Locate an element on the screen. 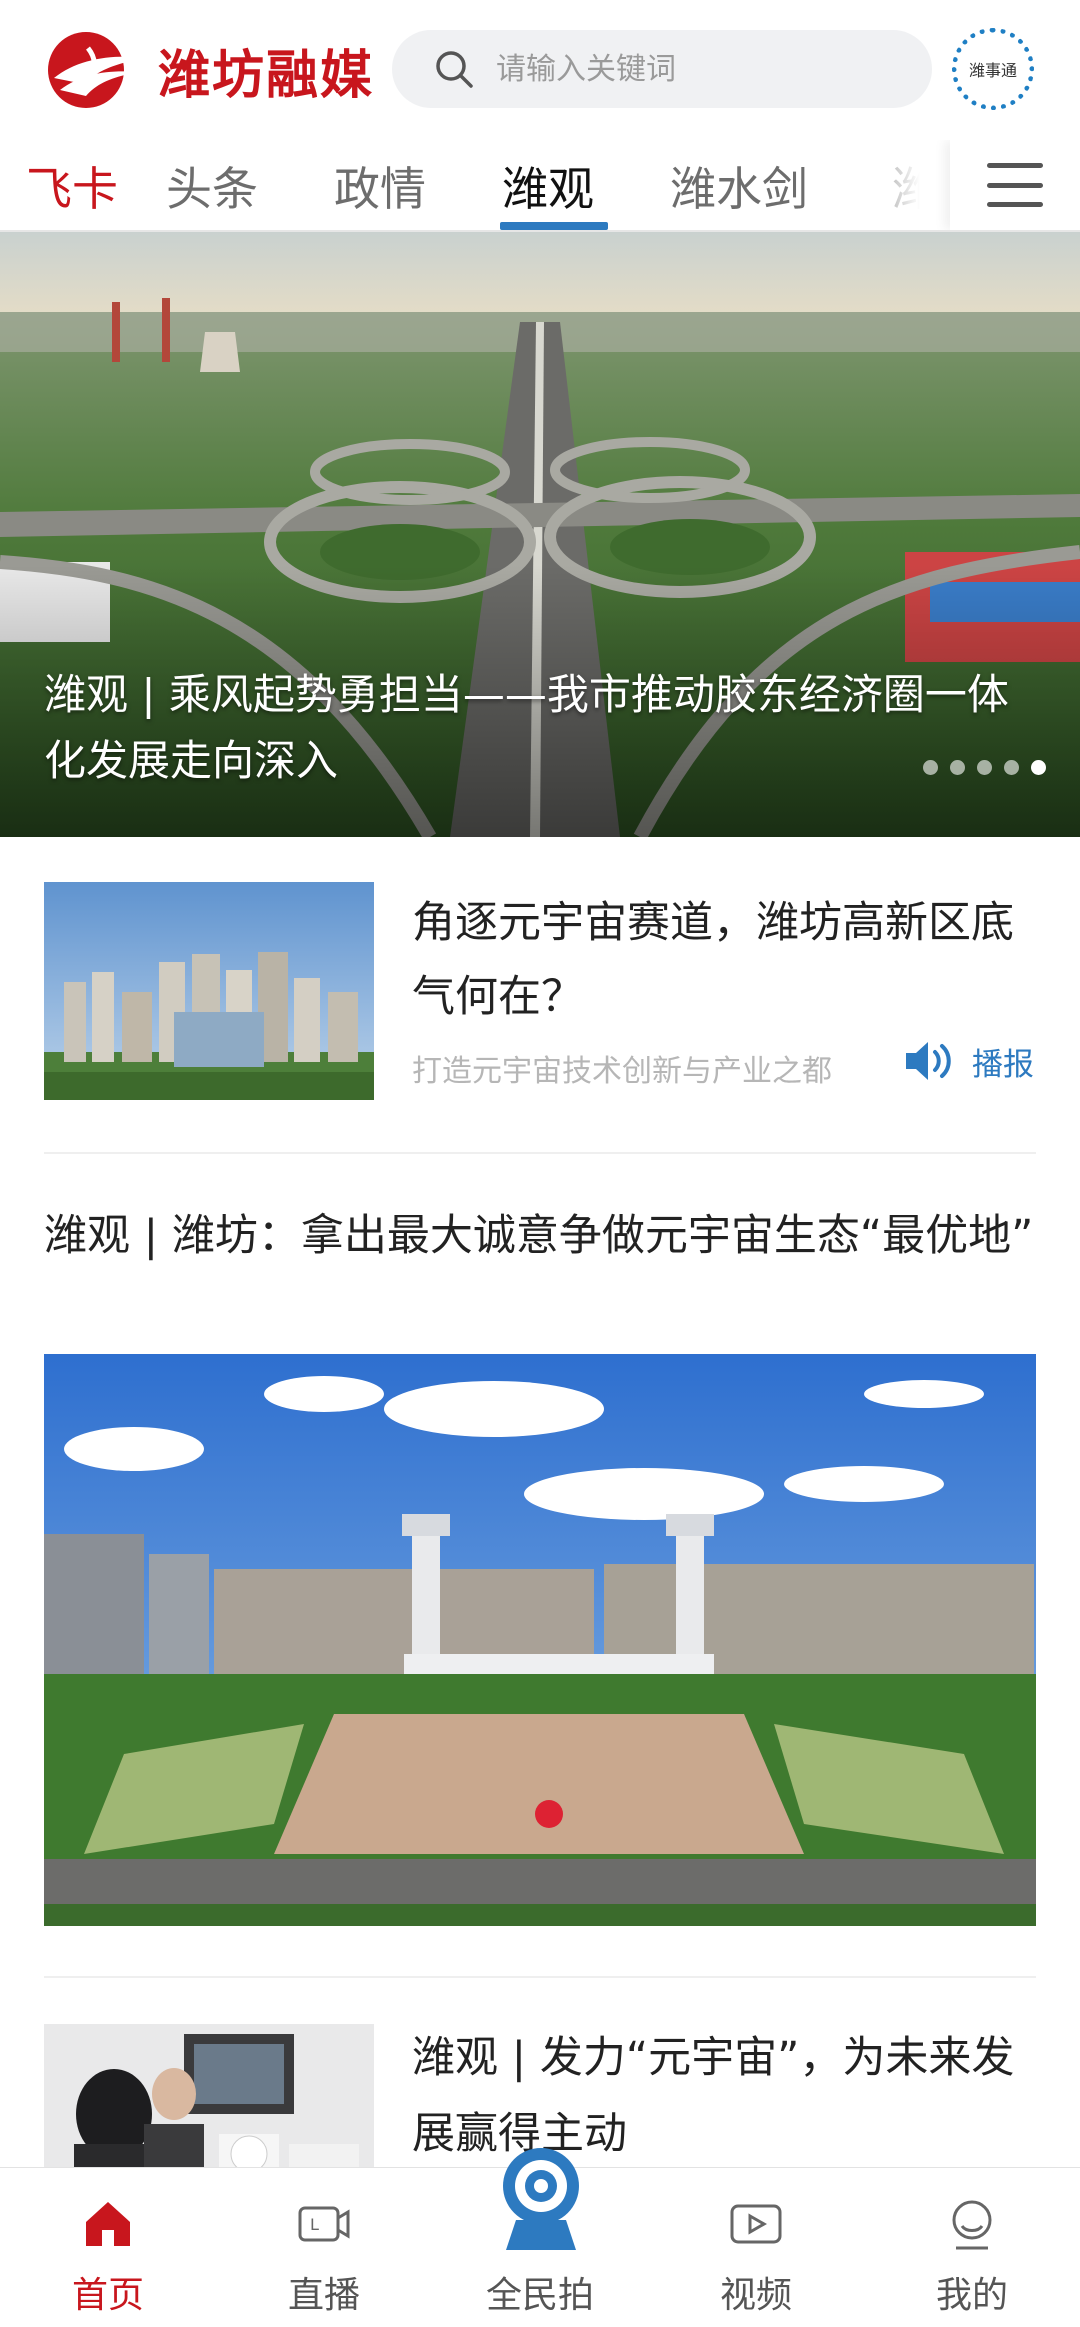 The image size is (1080, 2327). article-1-subtitle: 打造元宇宙技术创新与产业之都 is located at coordinates (622, 1071).